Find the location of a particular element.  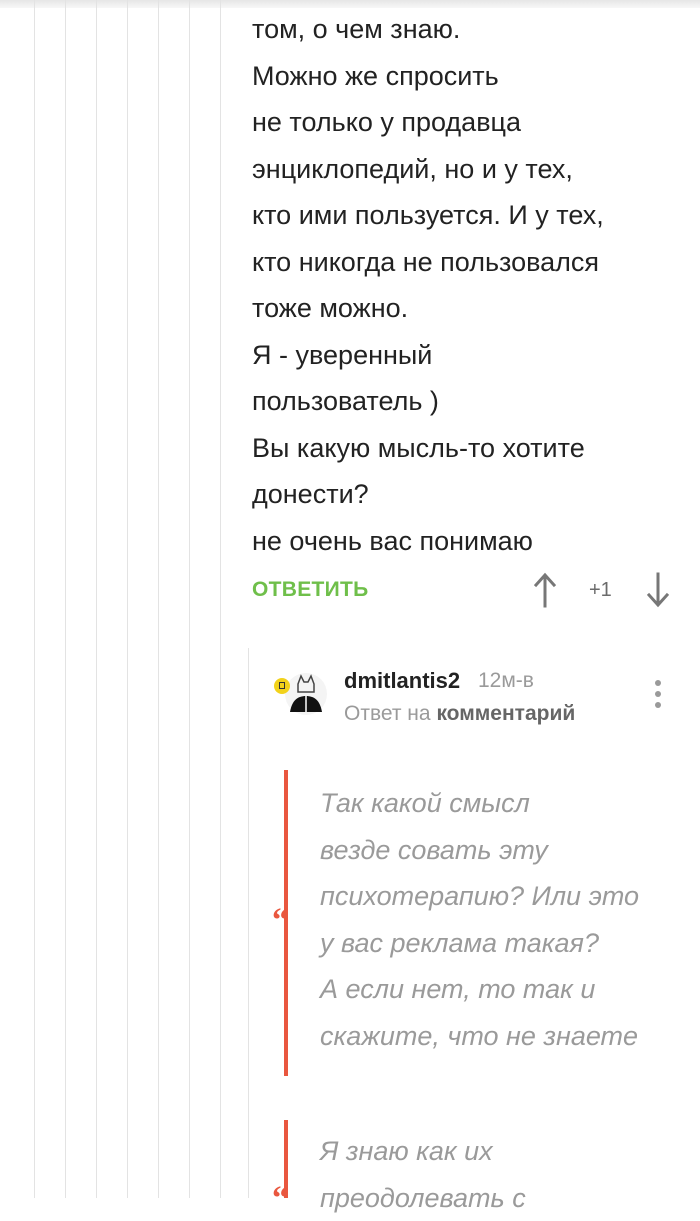

arrow-down-icon is located at coordinates (658, 590).